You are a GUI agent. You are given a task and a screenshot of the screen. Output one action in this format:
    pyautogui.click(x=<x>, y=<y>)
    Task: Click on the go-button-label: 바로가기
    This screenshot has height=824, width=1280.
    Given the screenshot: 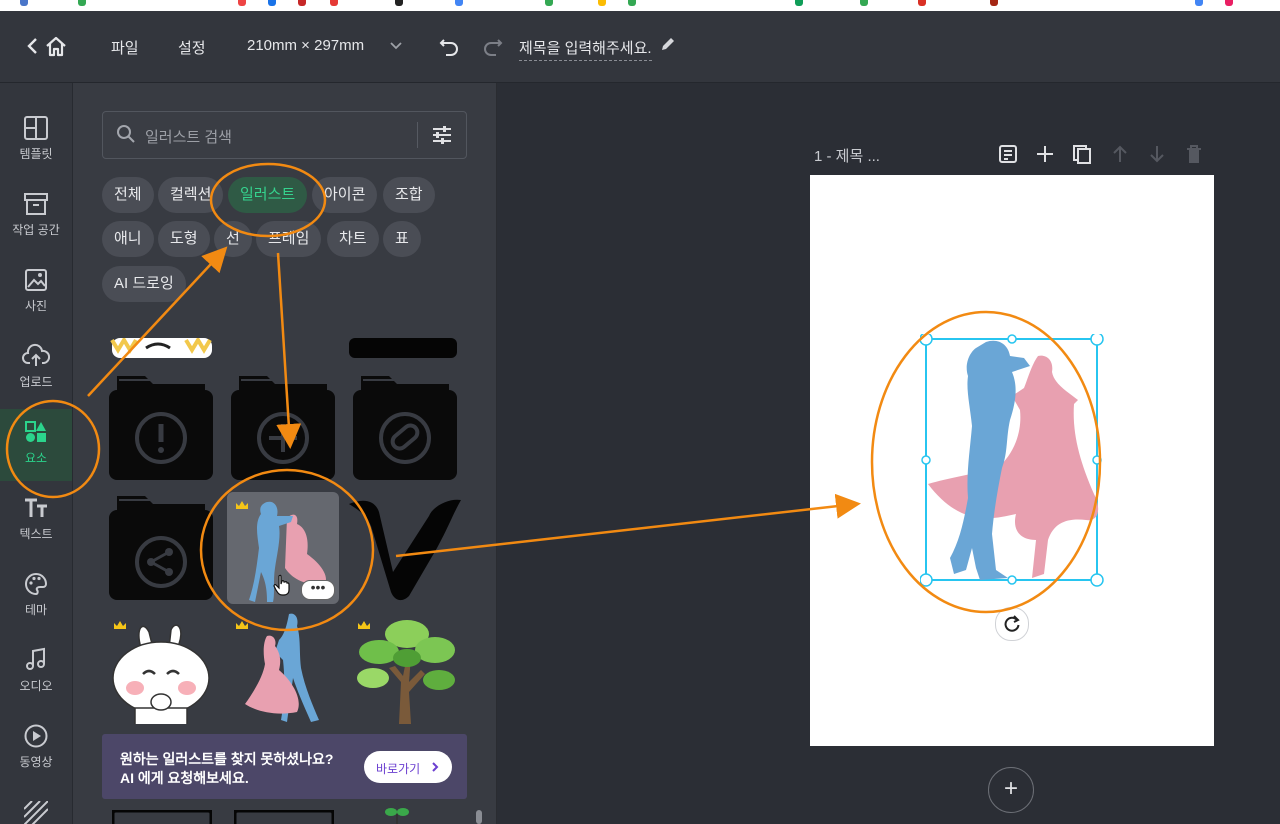 What is the action you would take?
    pyautogui.click(x=398, y=769)
    